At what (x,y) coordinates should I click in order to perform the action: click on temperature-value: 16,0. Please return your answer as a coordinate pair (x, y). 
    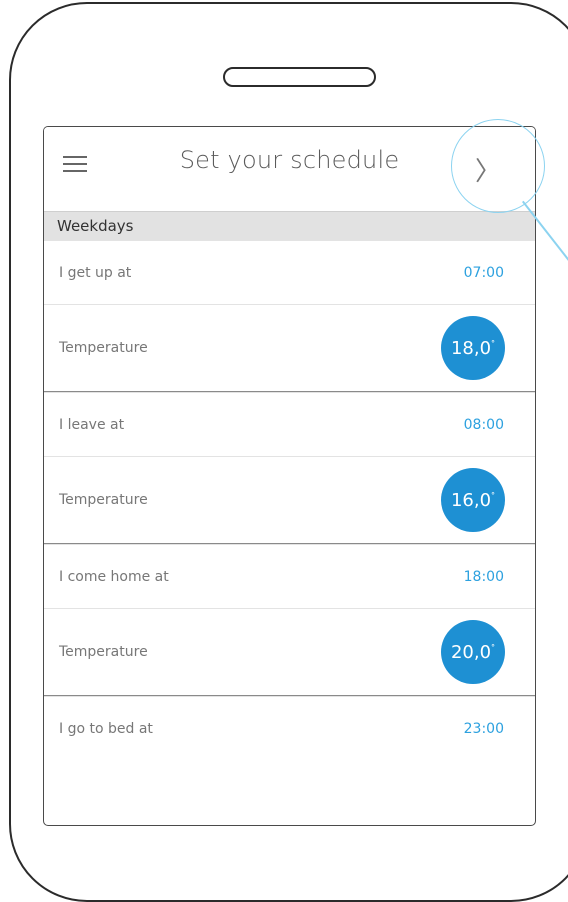
    Looking at the image, I should click on (471, 500).